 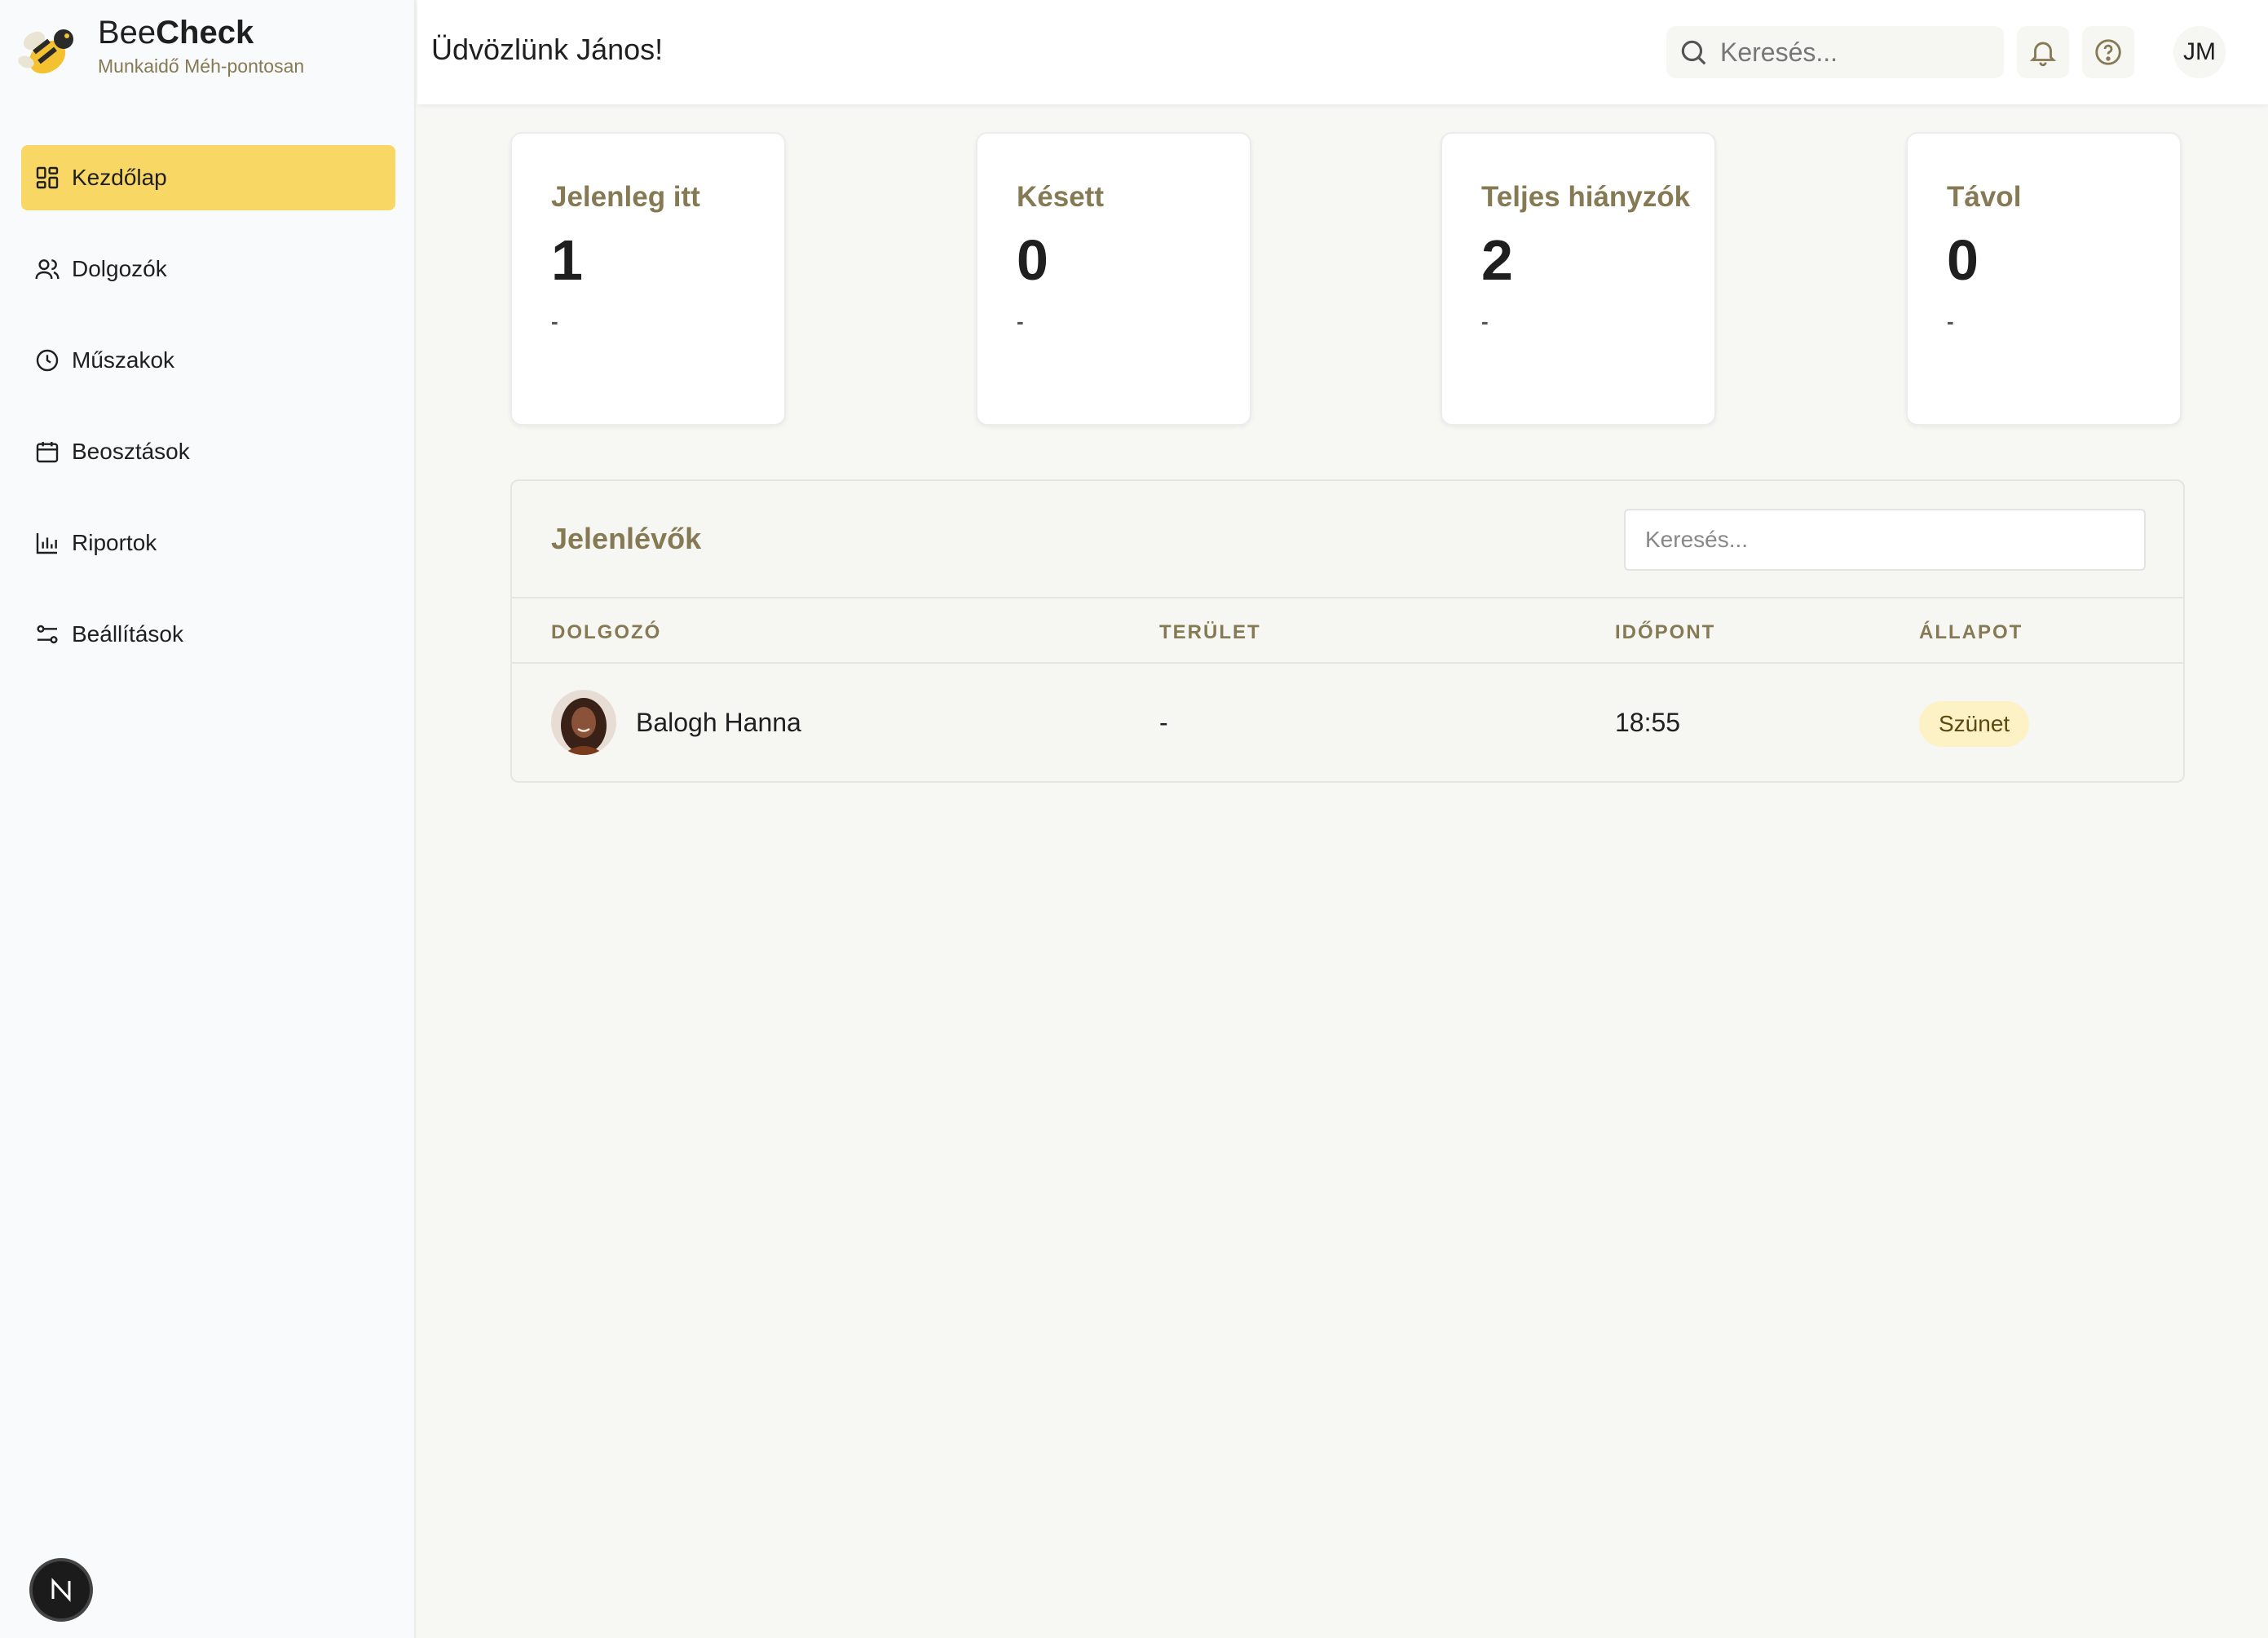 What do you see at coordinates (123, 360) in the screenshot?
I see `sidebar-item-label: Műszakok` at bounding box center [123, 360].